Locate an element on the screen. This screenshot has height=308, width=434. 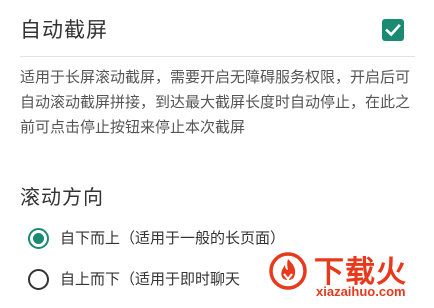
watermark-site: xiazaihuo.com is located at coordinates (361, 291).